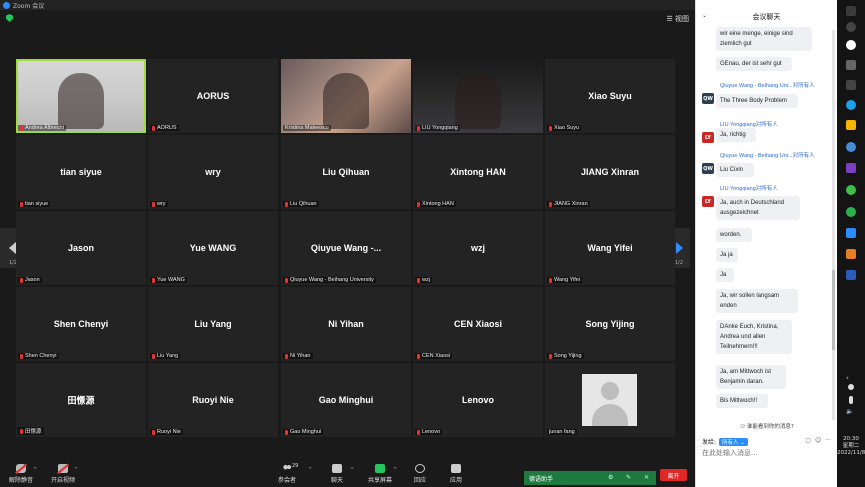  I want to click on participant-tile: tian siyue tian siyue, so click(81, 172).